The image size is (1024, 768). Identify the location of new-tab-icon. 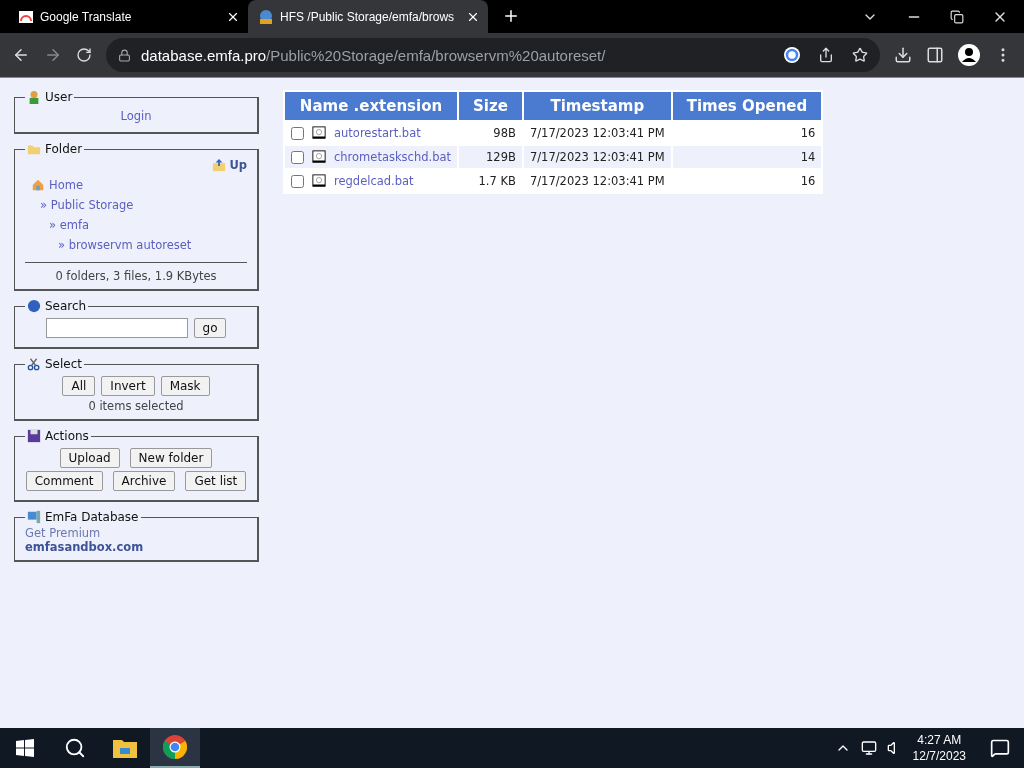
(511, 16).